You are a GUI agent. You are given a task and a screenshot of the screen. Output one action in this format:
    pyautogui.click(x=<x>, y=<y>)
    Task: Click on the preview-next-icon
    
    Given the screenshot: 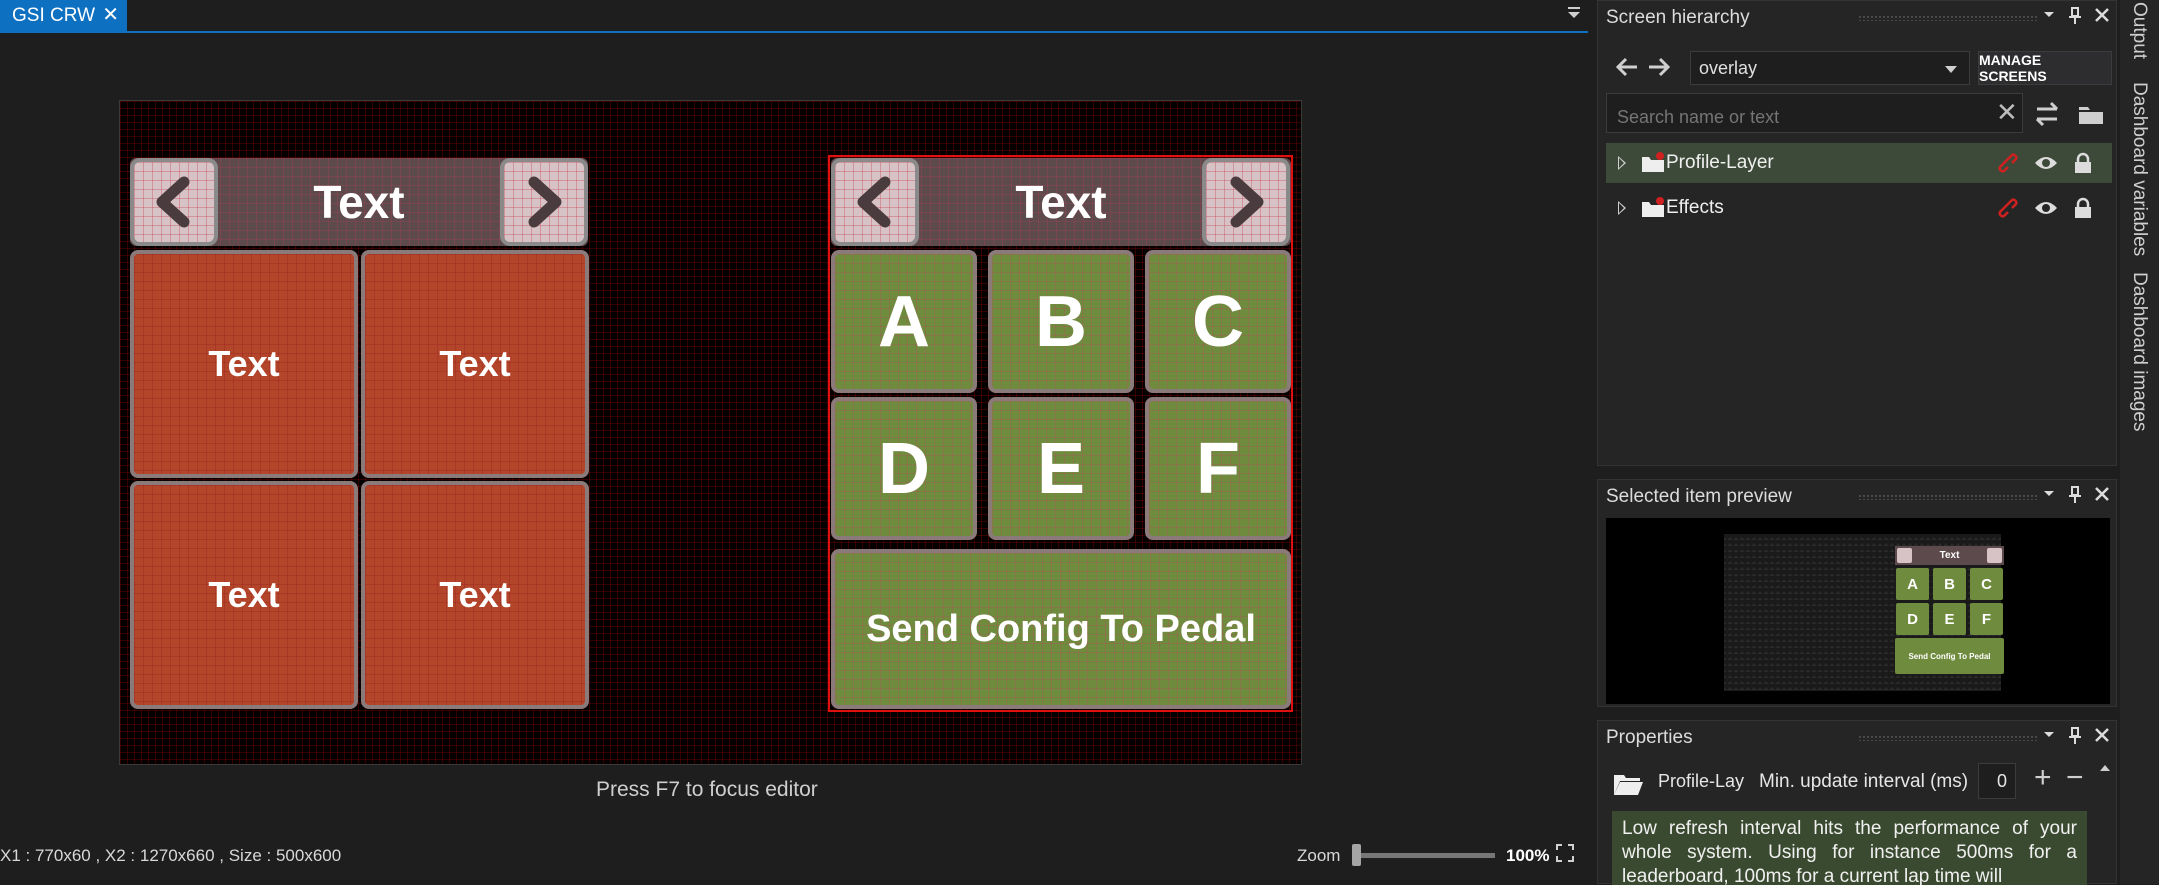 What is the action you would take?
    pyautogui.click(x=1994, y=555)
    